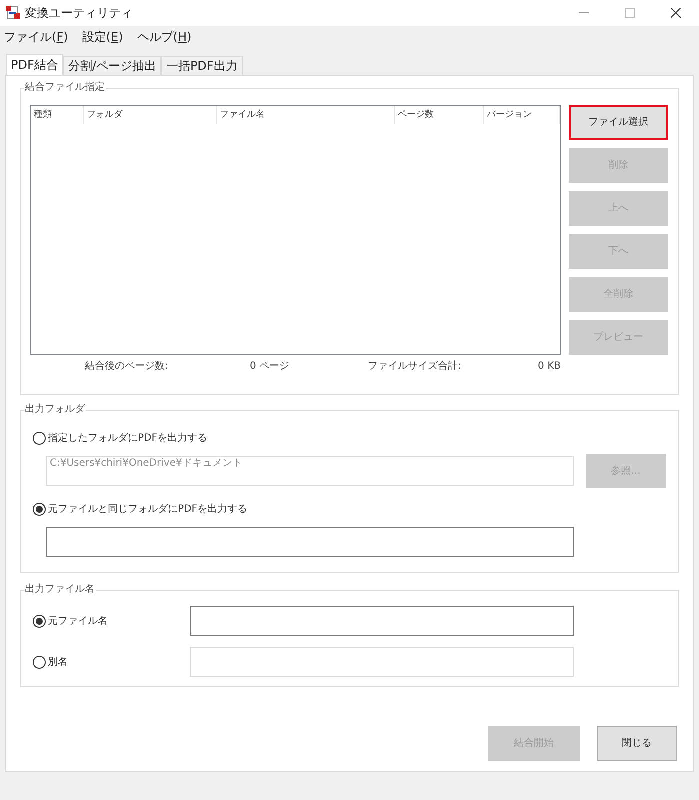  What do you see at coordinates (522, 115) in the screenshot?
I see `column-header: バージョン` at bounding box center [522, 115].